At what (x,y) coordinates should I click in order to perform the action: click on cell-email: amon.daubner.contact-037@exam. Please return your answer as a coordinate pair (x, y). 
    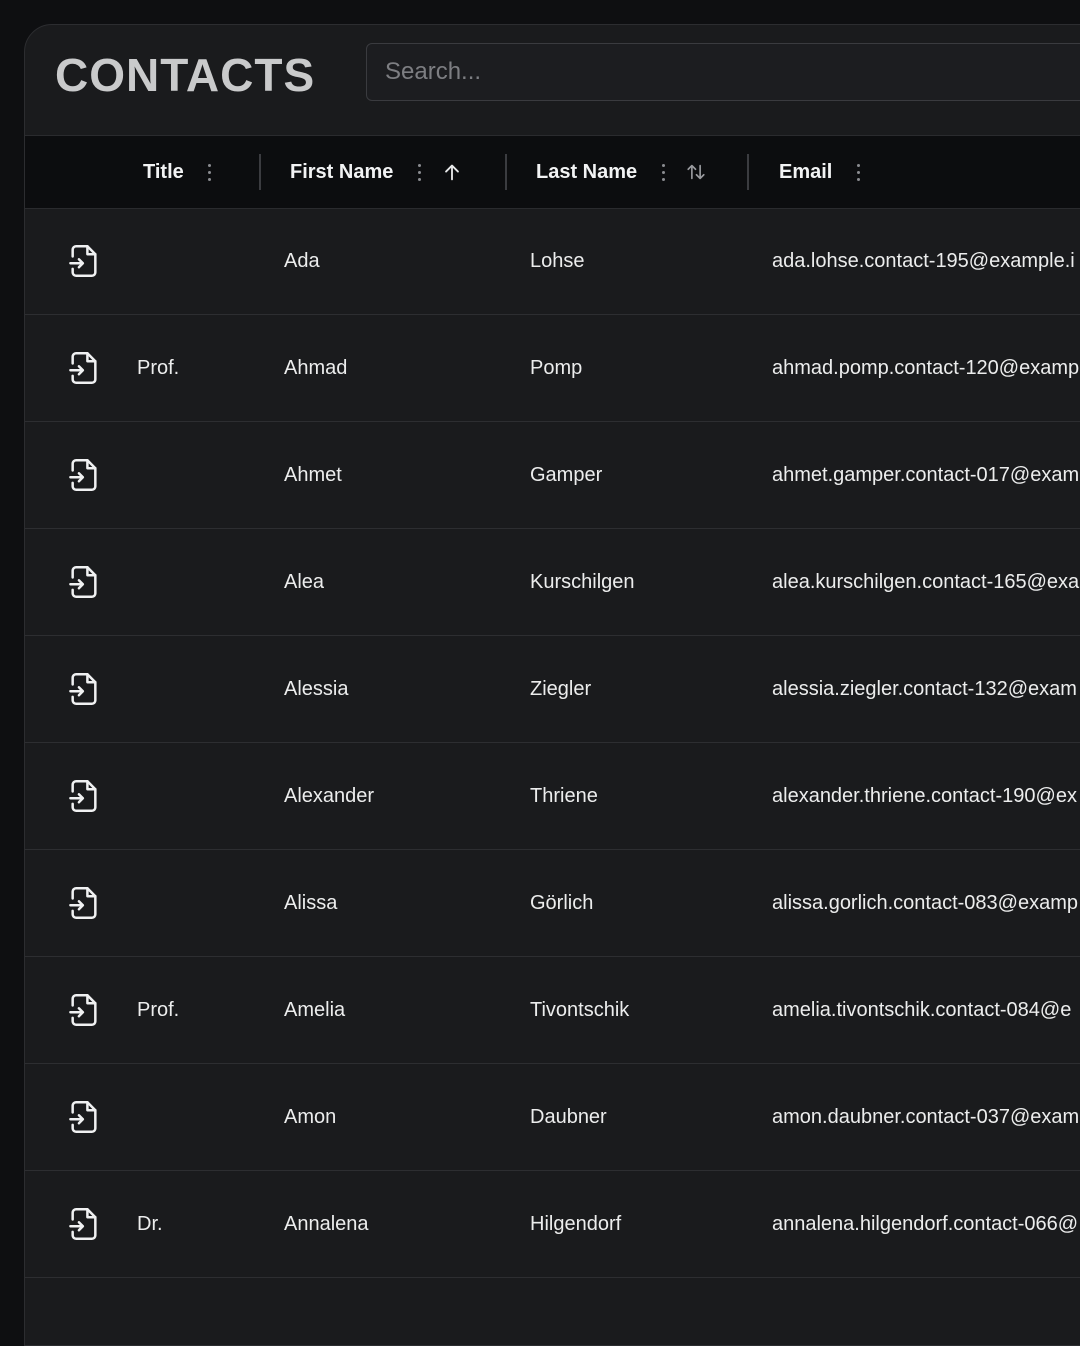
    Looking at the image, I should click on (926, 1116).